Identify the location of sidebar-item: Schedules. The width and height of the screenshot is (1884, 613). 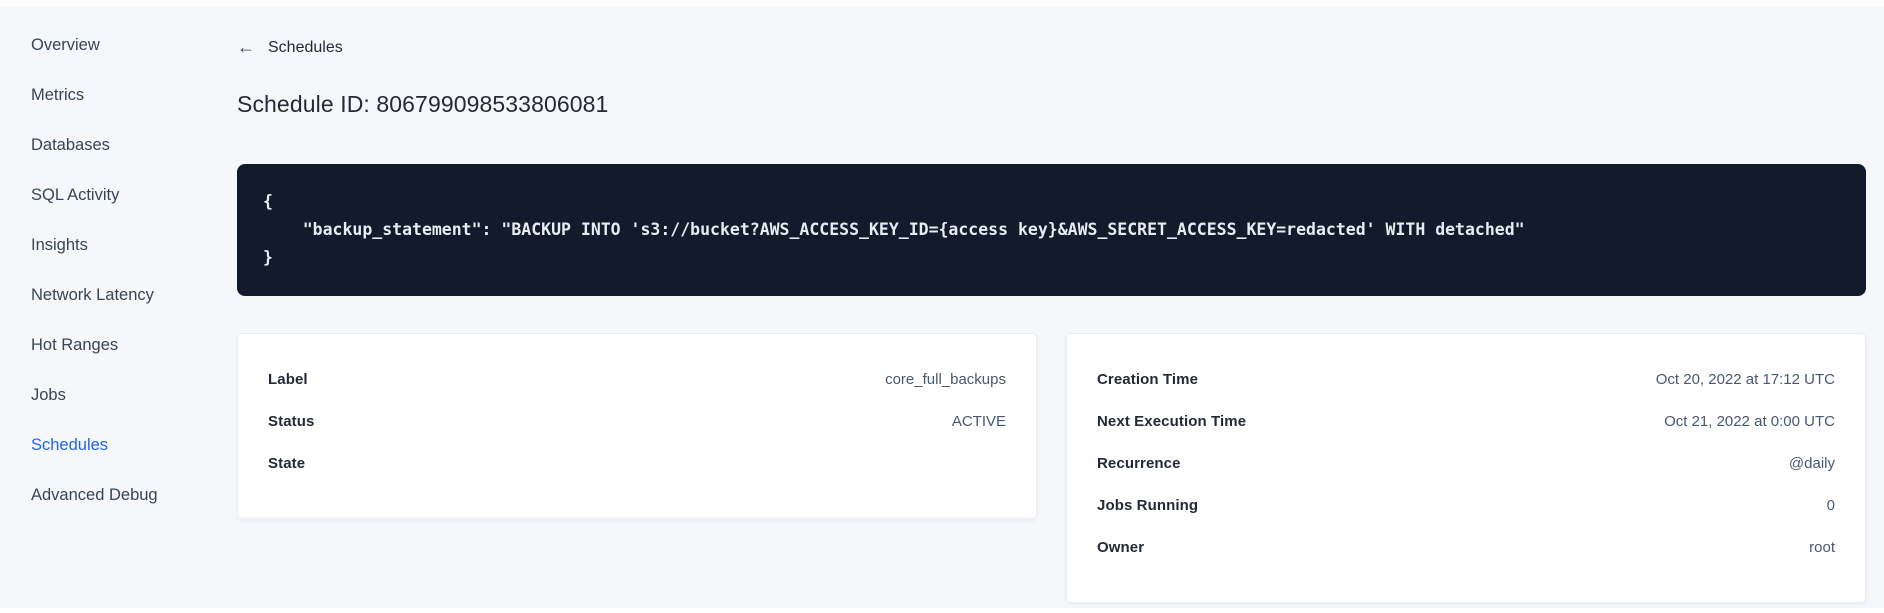
(134, 445).